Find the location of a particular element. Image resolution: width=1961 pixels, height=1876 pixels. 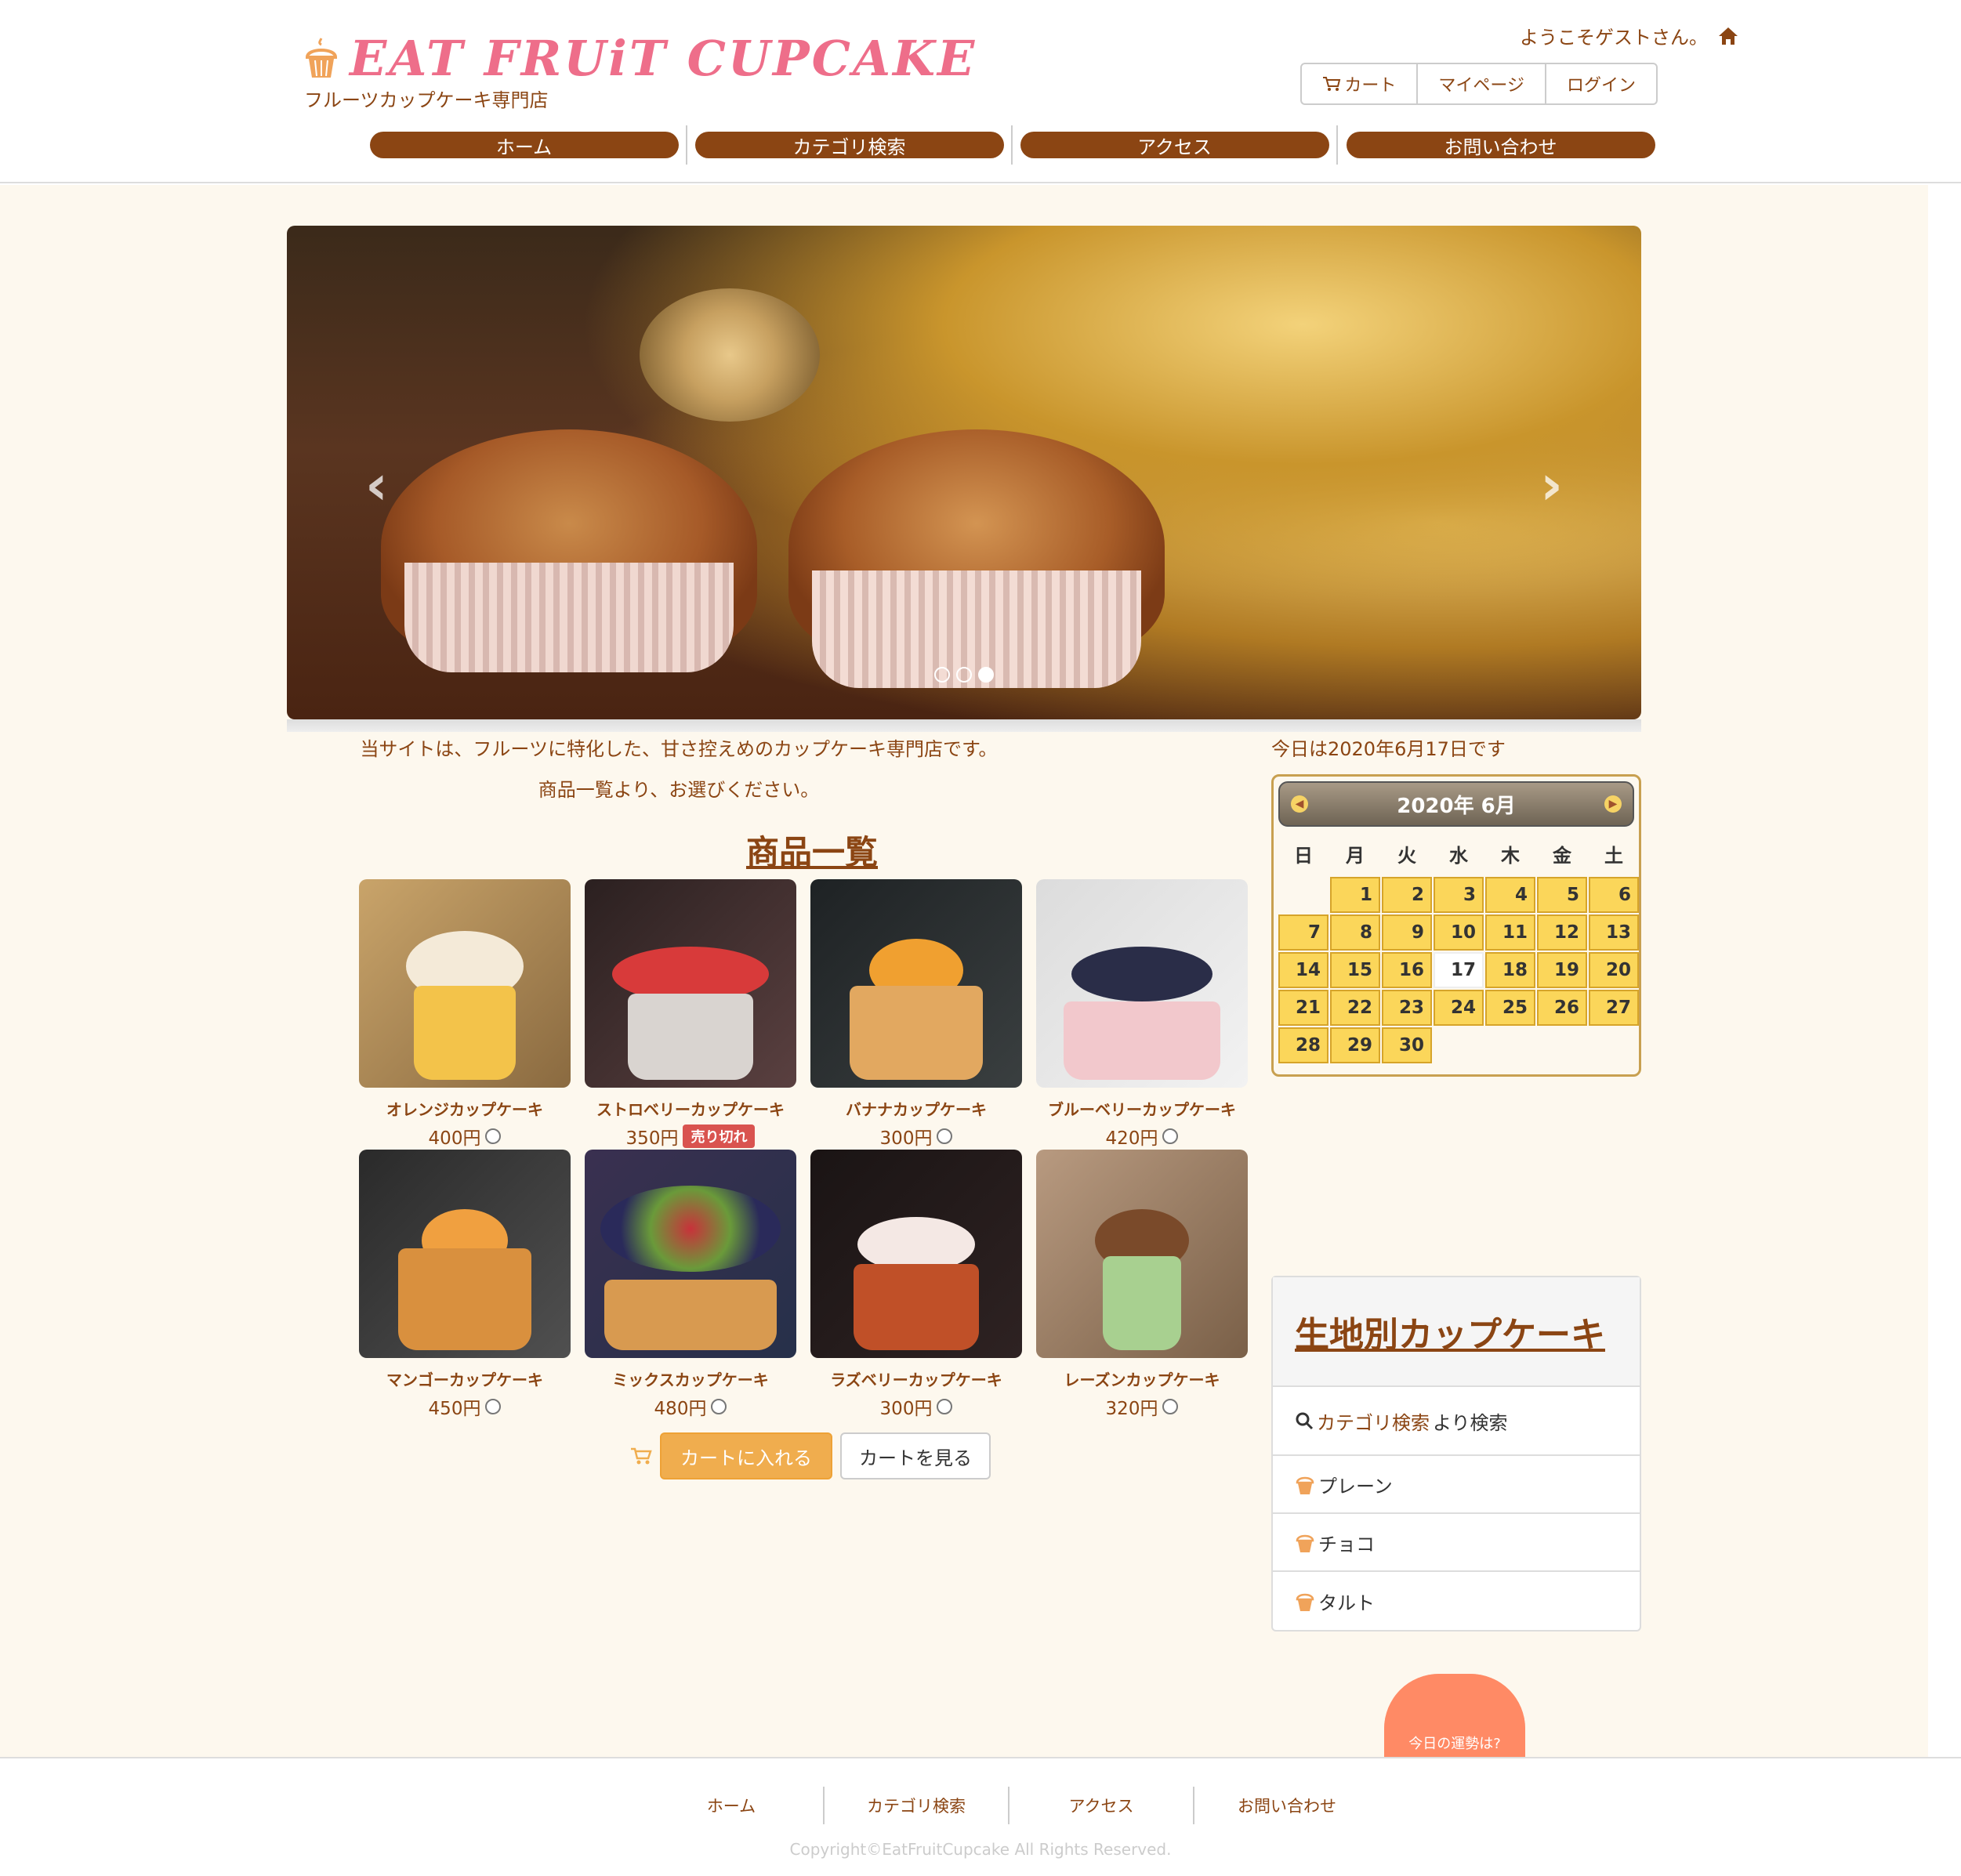

product-name: ミックスカップケーキ is located at coordinates (690, 1380).